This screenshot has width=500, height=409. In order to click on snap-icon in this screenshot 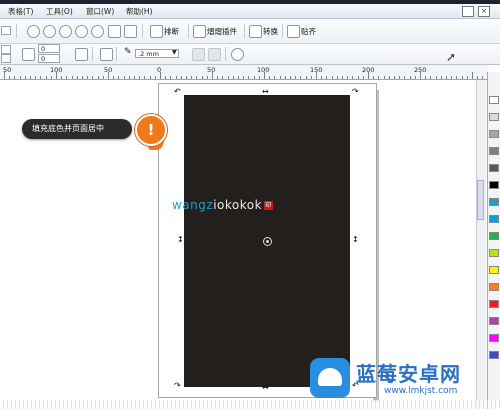, I will do `click(293, 31)`.